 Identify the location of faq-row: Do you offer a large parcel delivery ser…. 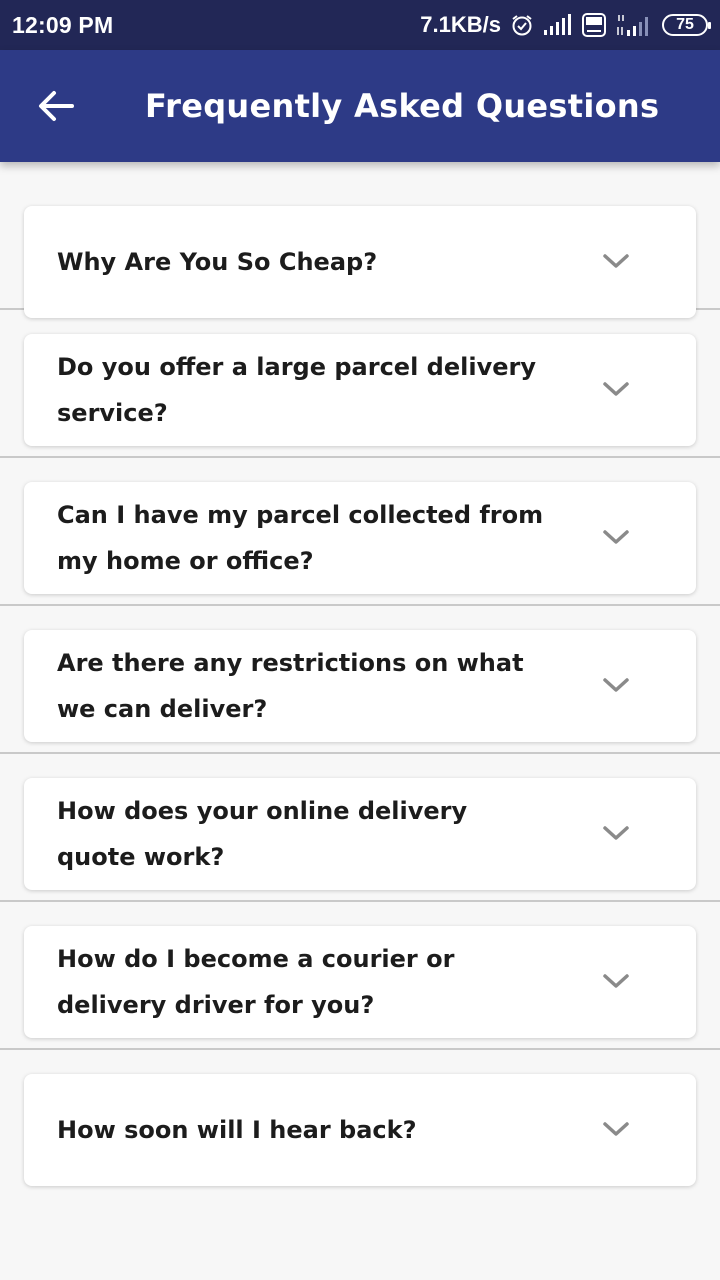
(360, 384).